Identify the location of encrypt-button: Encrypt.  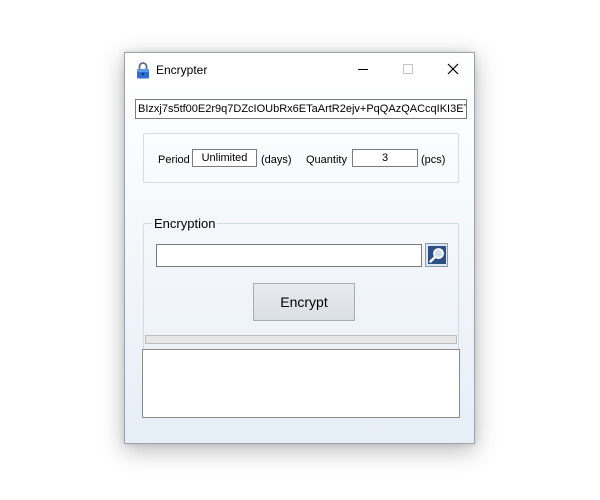
(304, 302).